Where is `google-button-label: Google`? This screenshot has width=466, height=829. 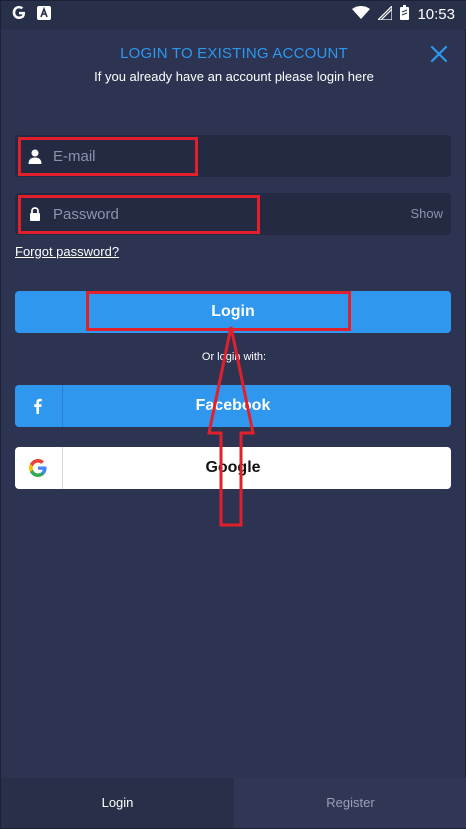
google-button-label: Google is located at coordinates (233, 467).